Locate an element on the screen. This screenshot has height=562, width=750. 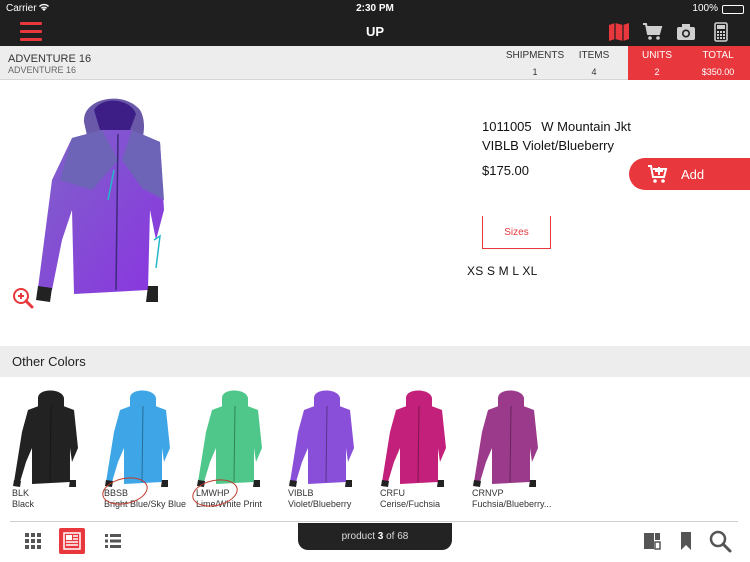
color-swatch: BLK Black is located at coordinates (57, 447).